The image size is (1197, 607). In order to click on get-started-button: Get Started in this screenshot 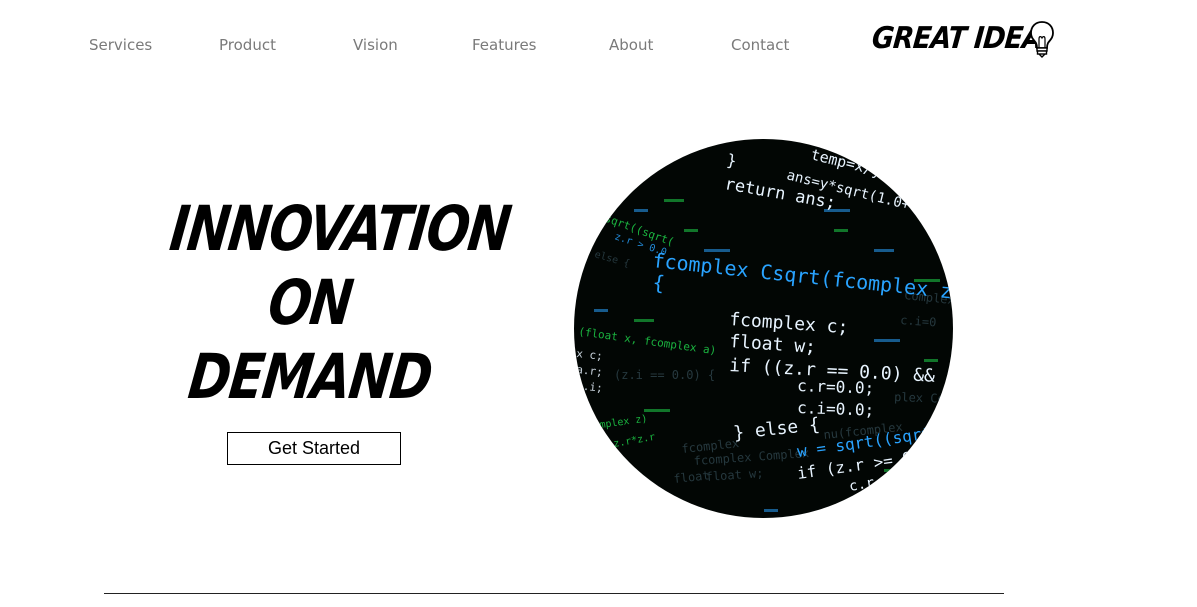, I will do `click(314, 448)`.